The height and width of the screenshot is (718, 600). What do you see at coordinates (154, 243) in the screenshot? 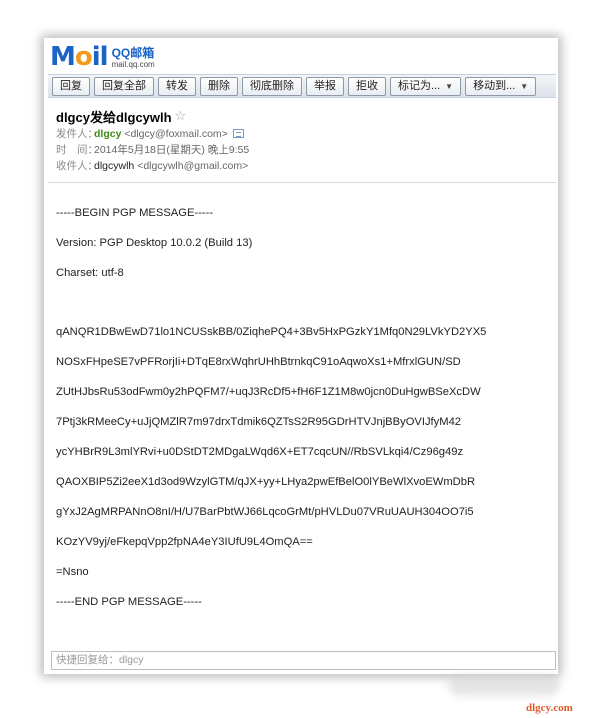
I see `pgp-version-line: Version: PGP Desktop 10.0.2 (Build 13)` at bounding box center [154, 243].